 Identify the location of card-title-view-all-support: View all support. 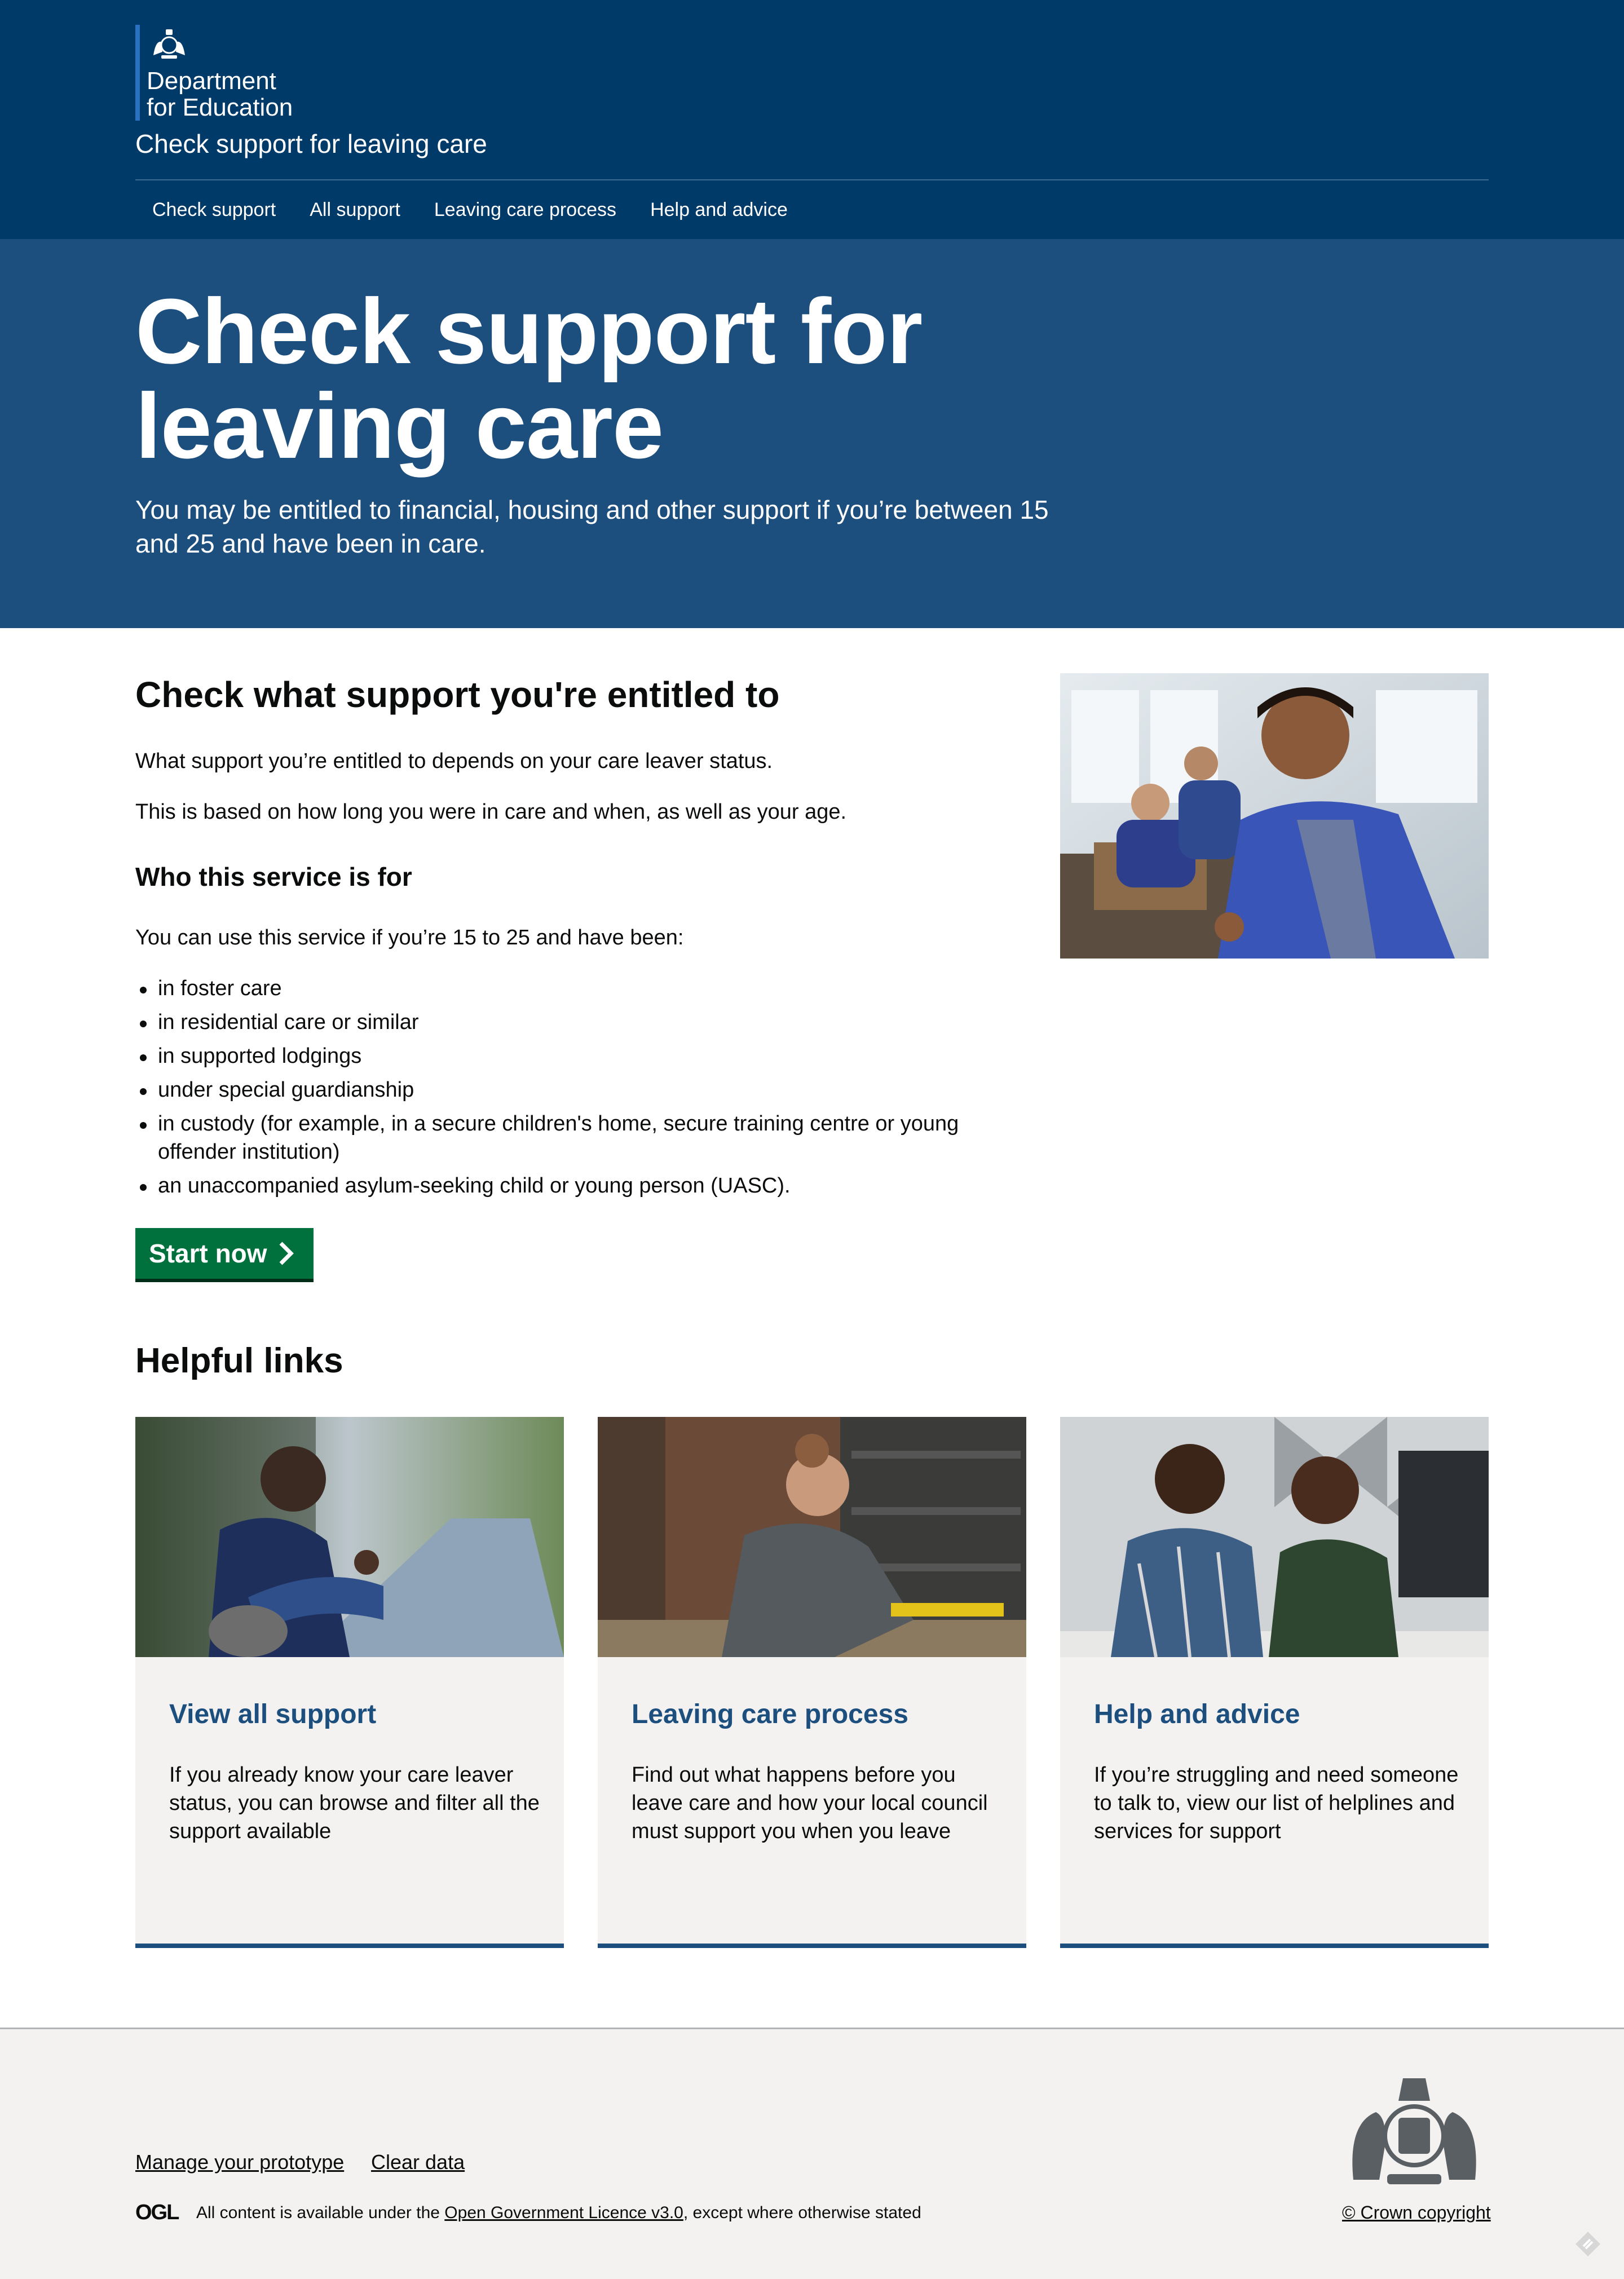
(272, 1714).